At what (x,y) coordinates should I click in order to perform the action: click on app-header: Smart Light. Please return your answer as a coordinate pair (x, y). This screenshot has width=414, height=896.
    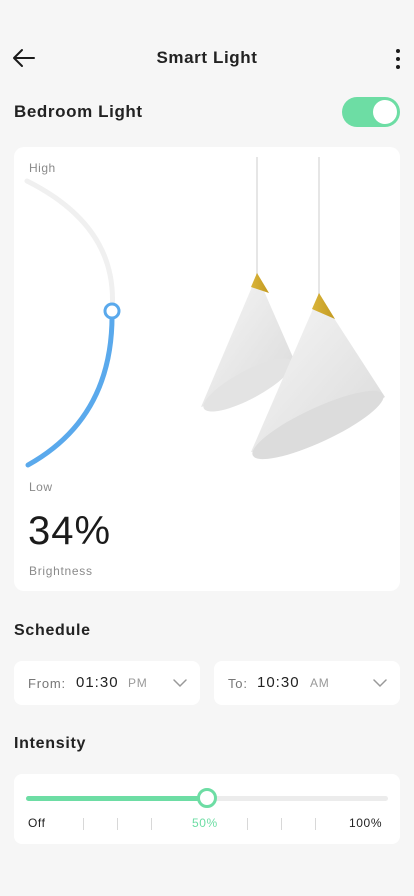
    Looking at the image, I should click on (207, 58).